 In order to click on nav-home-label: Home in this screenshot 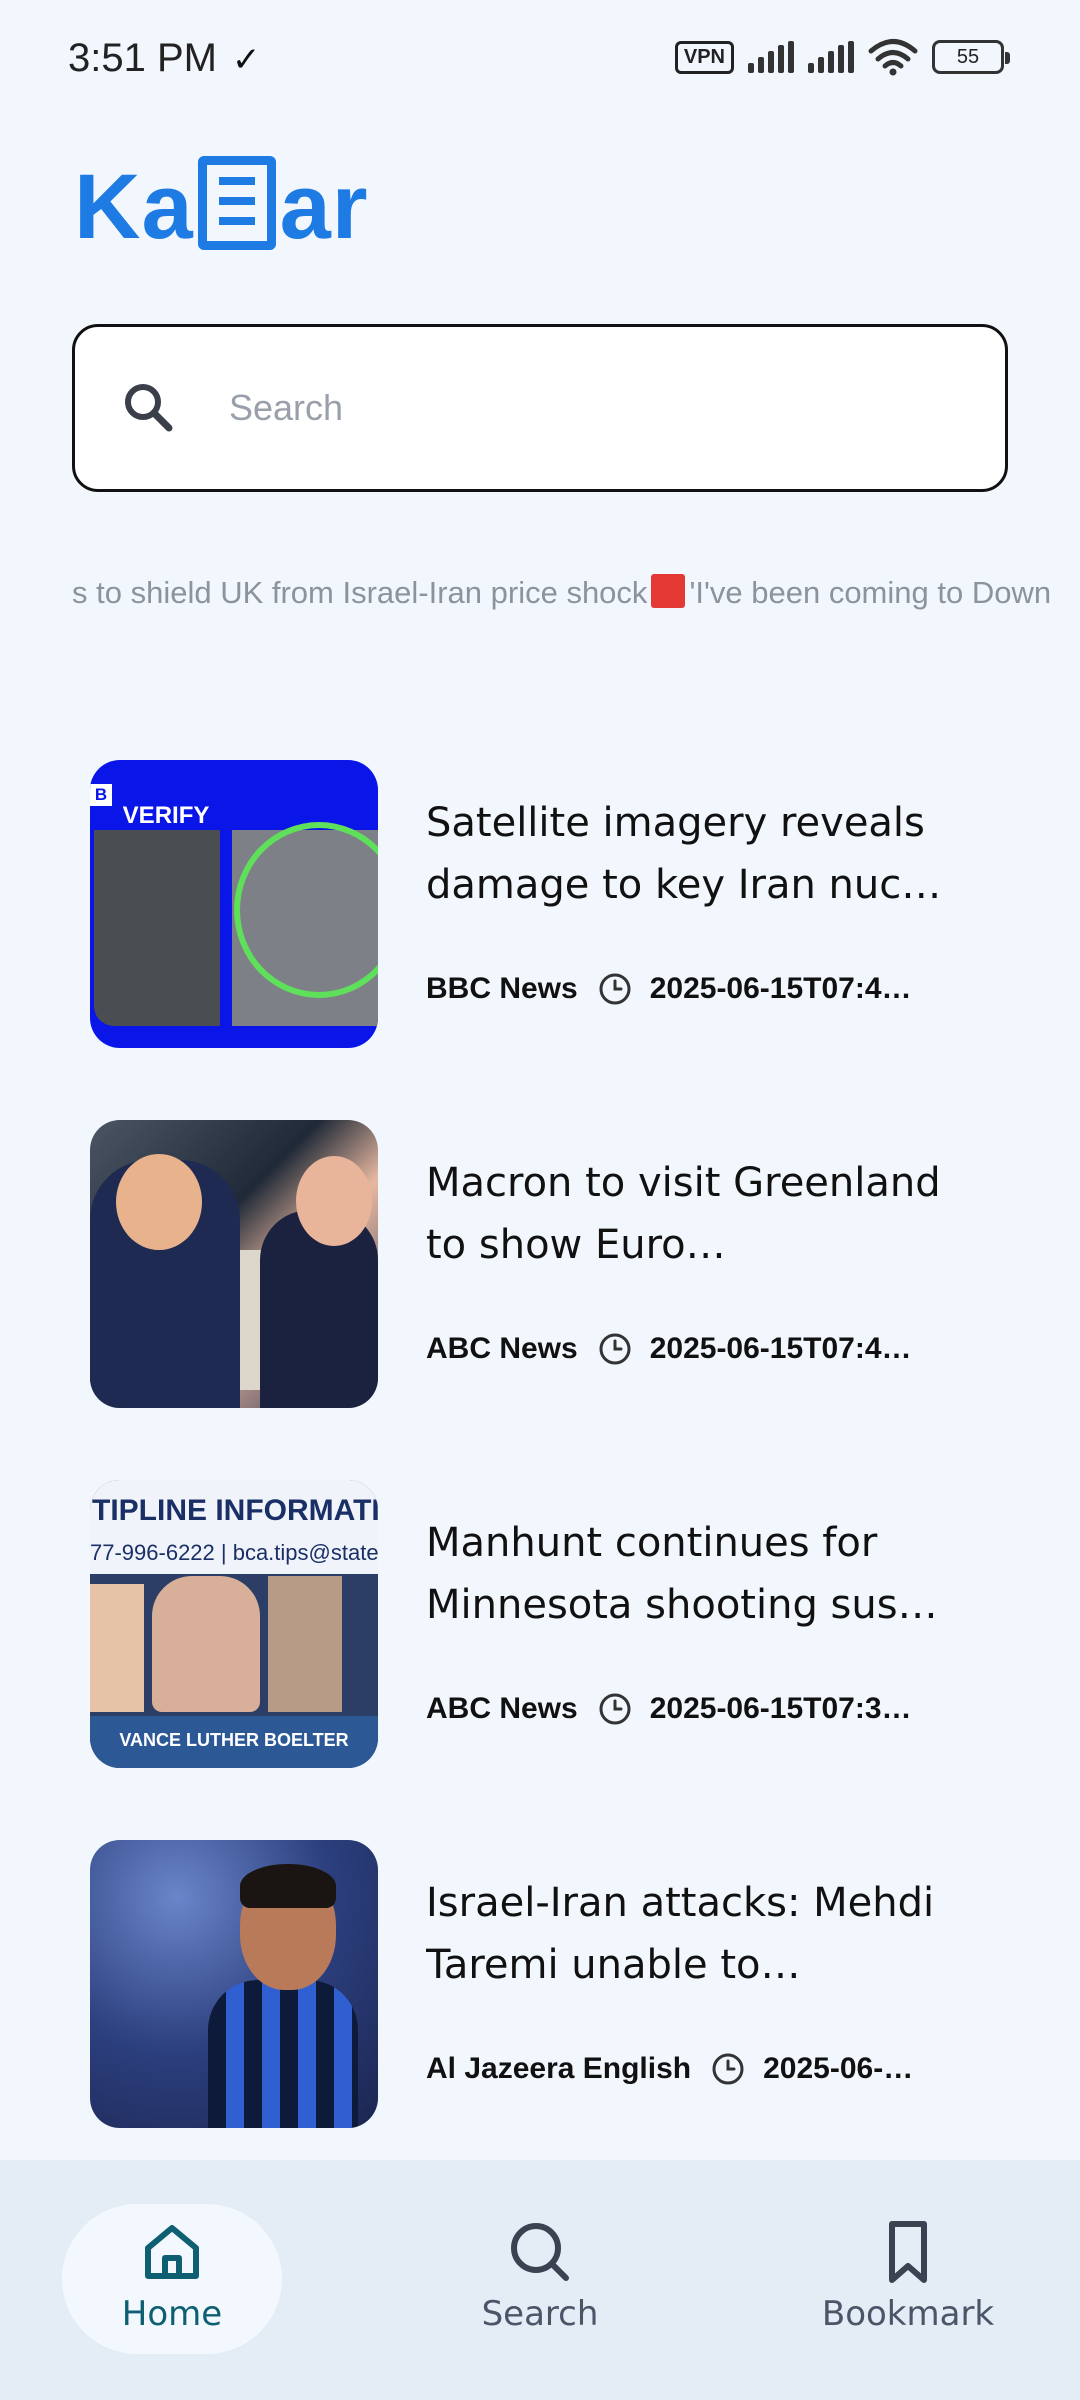, I will do `click(172, 2314)`.